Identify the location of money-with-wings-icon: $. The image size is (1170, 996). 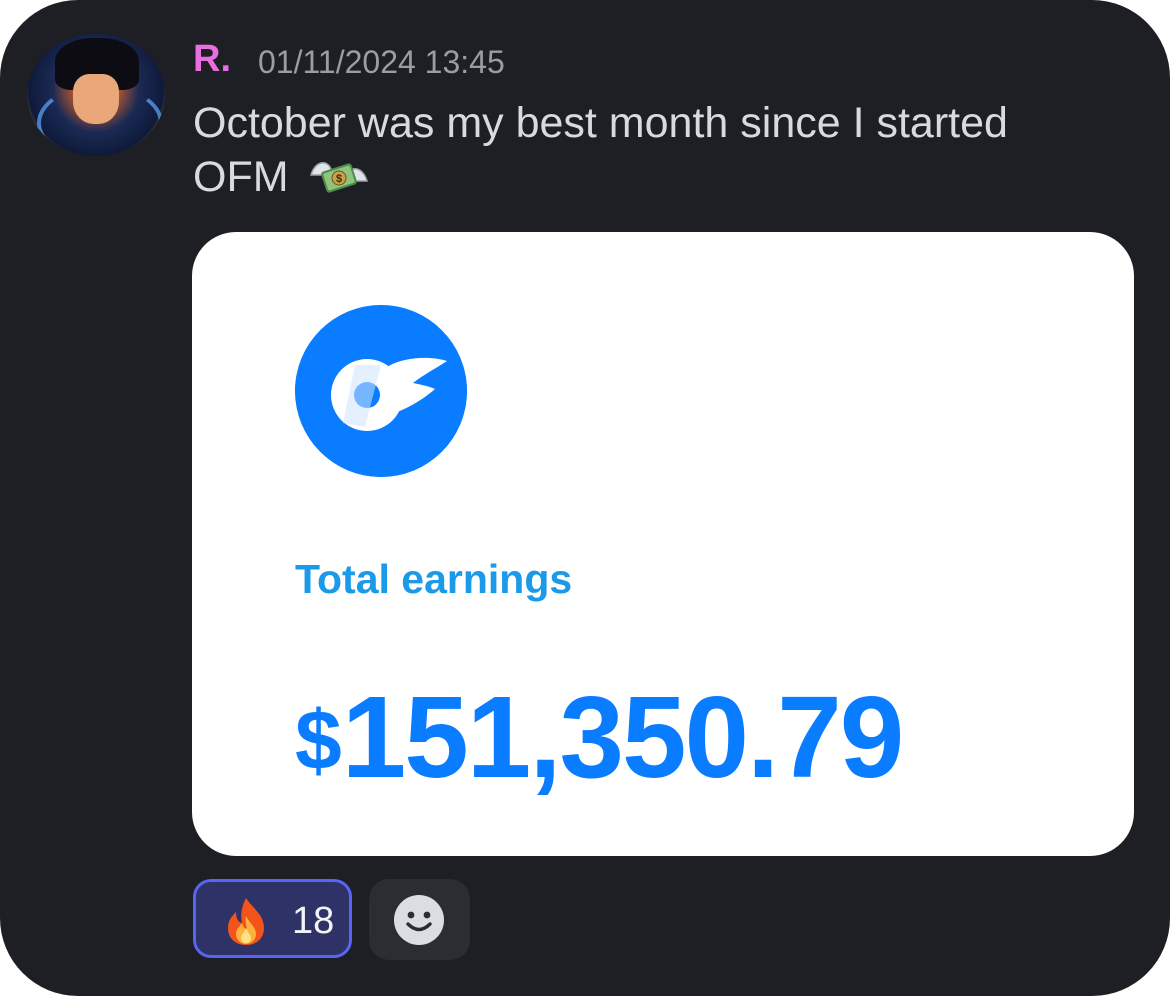
(338, 177).